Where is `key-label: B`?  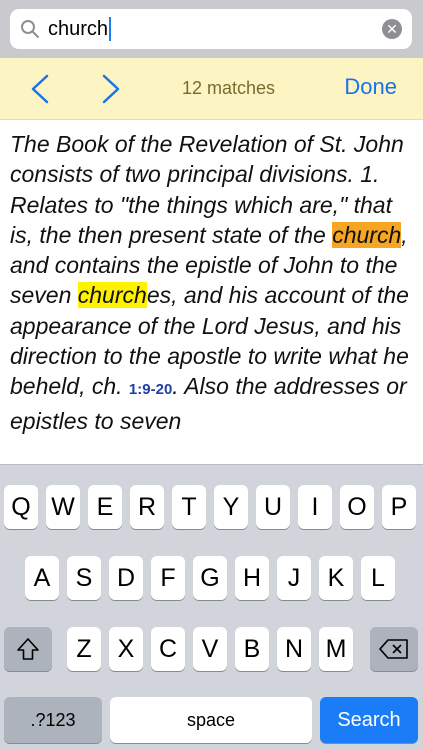
key-label: B is located at coordinates (252, 649).